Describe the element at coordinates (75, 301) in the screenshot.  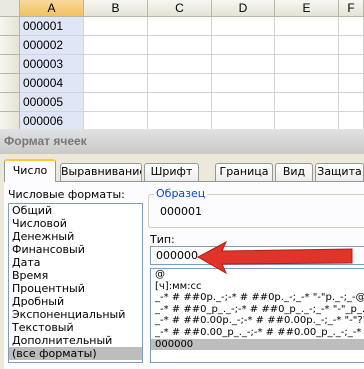
I see `list-item: Дробный` at that location.